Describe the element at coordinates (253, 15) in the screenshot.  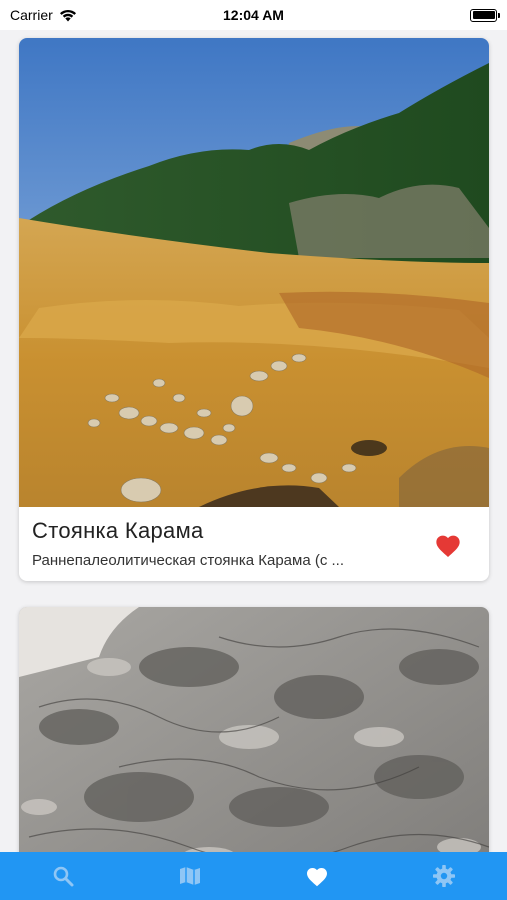
I see `status-bar: Carrier 12:04 AM` at that location.